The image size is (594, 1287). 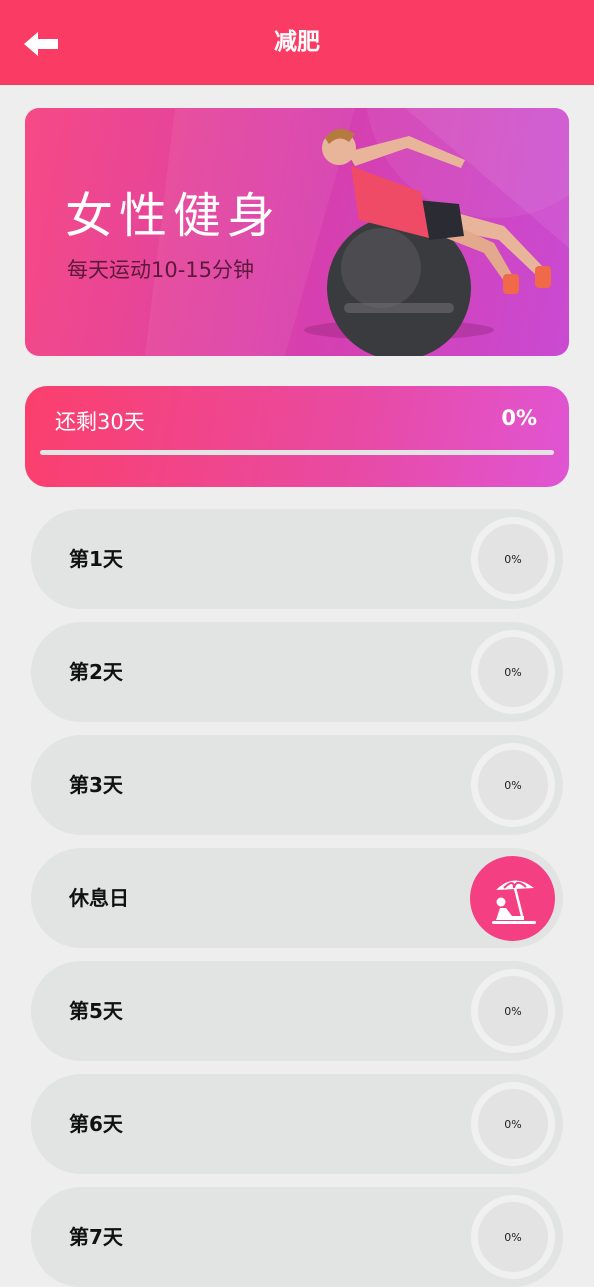 I want to click on days-remaining-text: 还剩30天, so click(x=100, y=422).